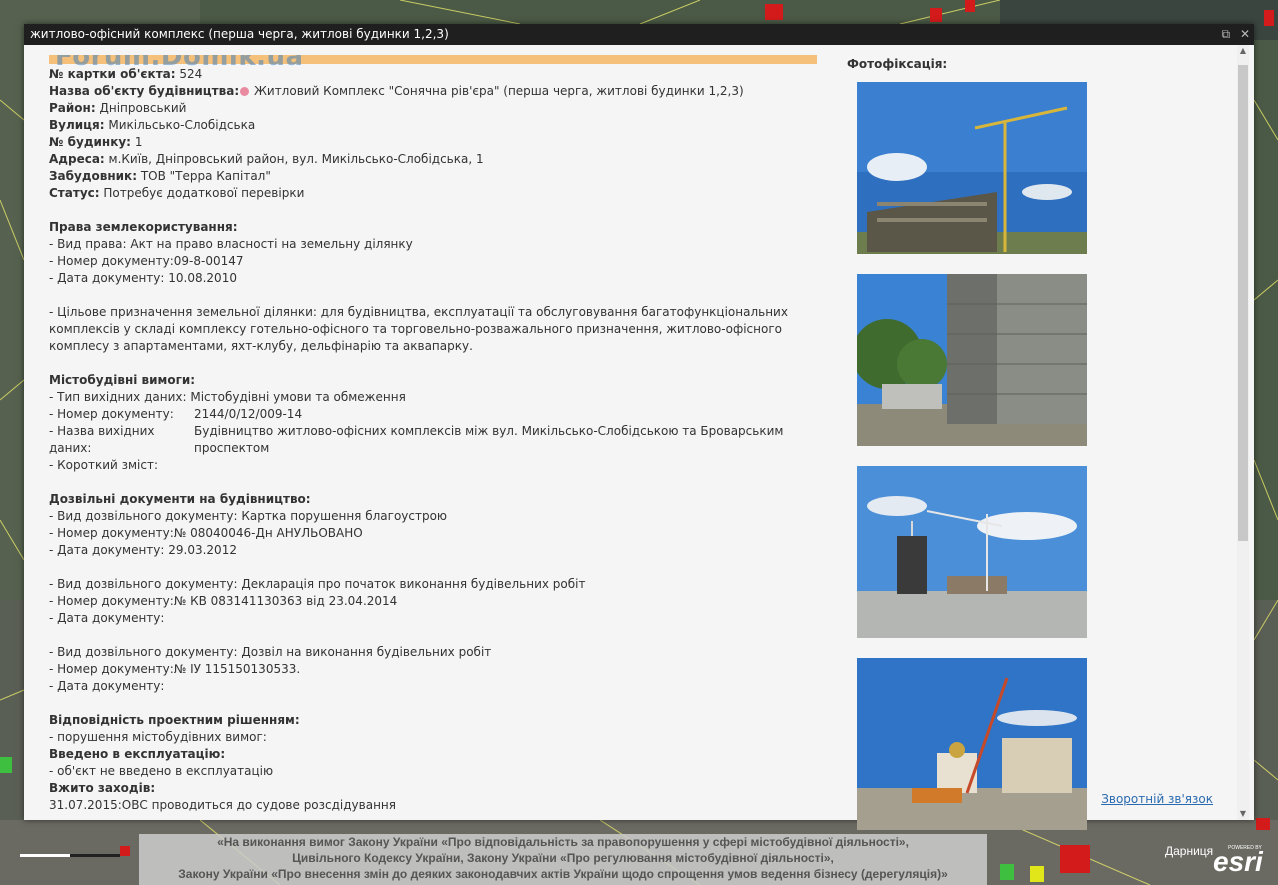 This screenshot has height=885, width=1278. What do you see at coordinates (144, 91) in the screenshot?
I see `name-label: Назва об'єкту будівництва:` at bounding box center [144, 91].